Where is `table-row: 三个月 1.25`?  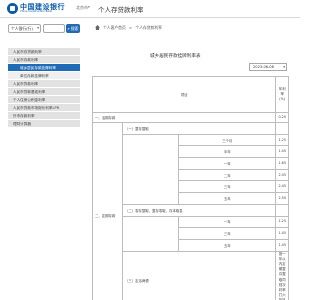 table-row: 三个月 1.25 is located at coordinates (191, 169).